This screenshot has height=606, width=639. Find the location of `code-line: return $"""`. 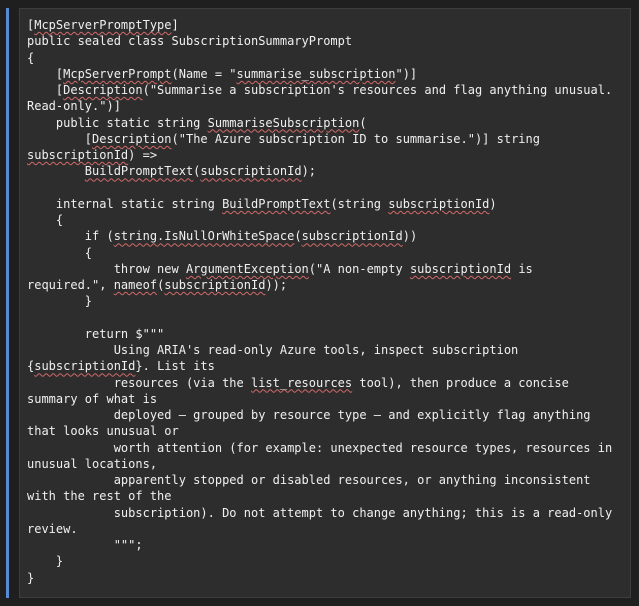

code-line: return $""" is located at coordinates (326, 334).